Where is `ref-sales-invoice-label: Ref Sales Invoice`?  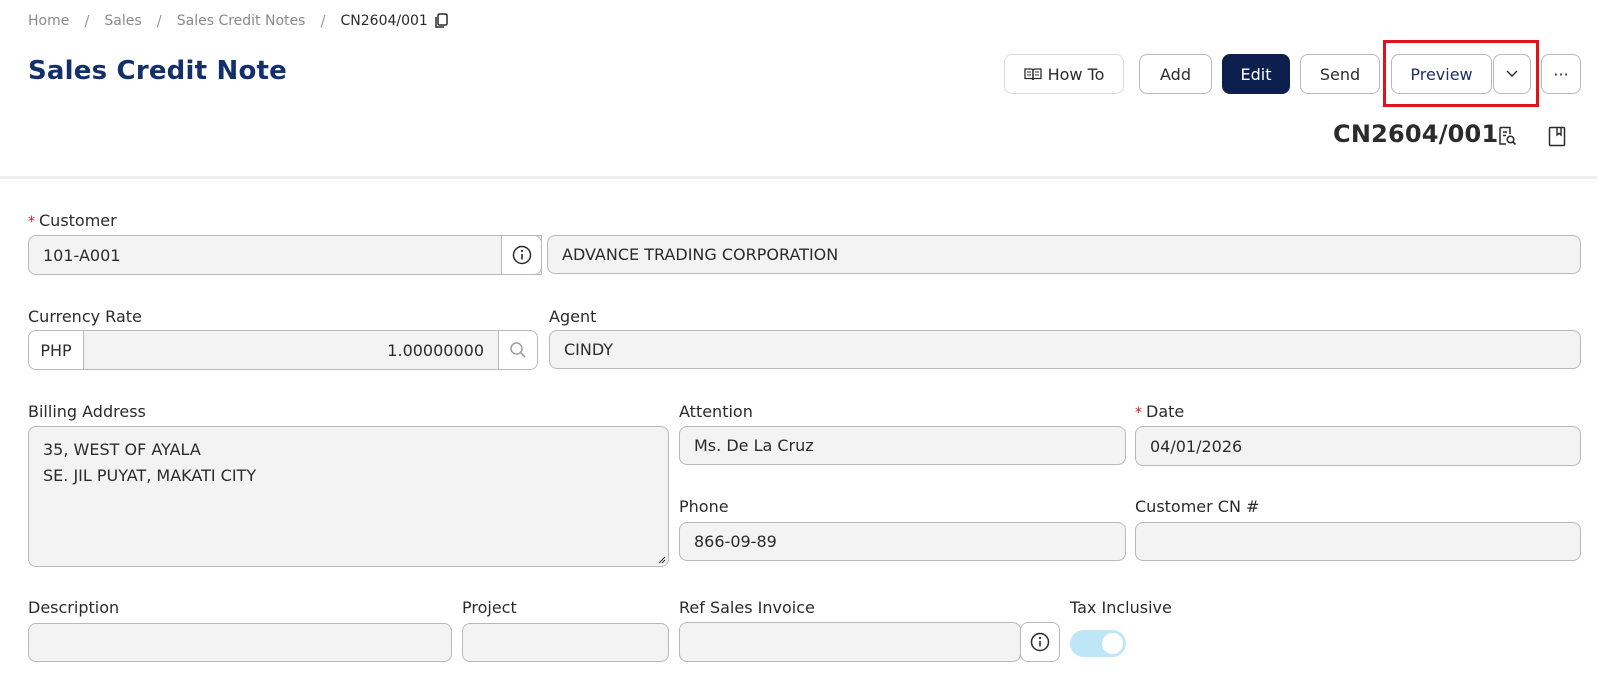
ref-sales-invoice-label: Ref Sales Invoice is located at coordinates (747, 607).